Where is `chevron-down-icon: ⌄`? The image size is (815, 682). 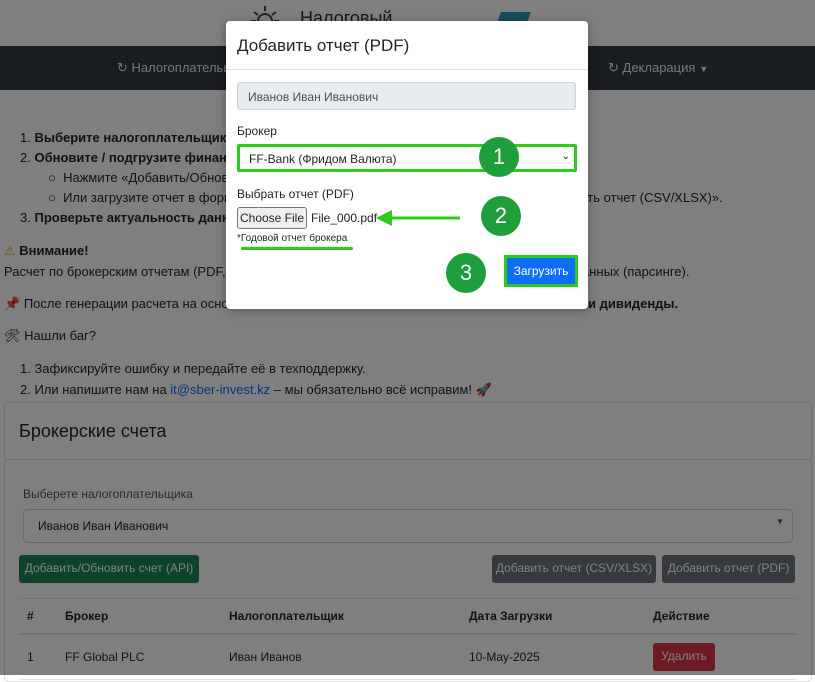 chevron-down-icon: ⌄ is located at coordinates (565, 156).